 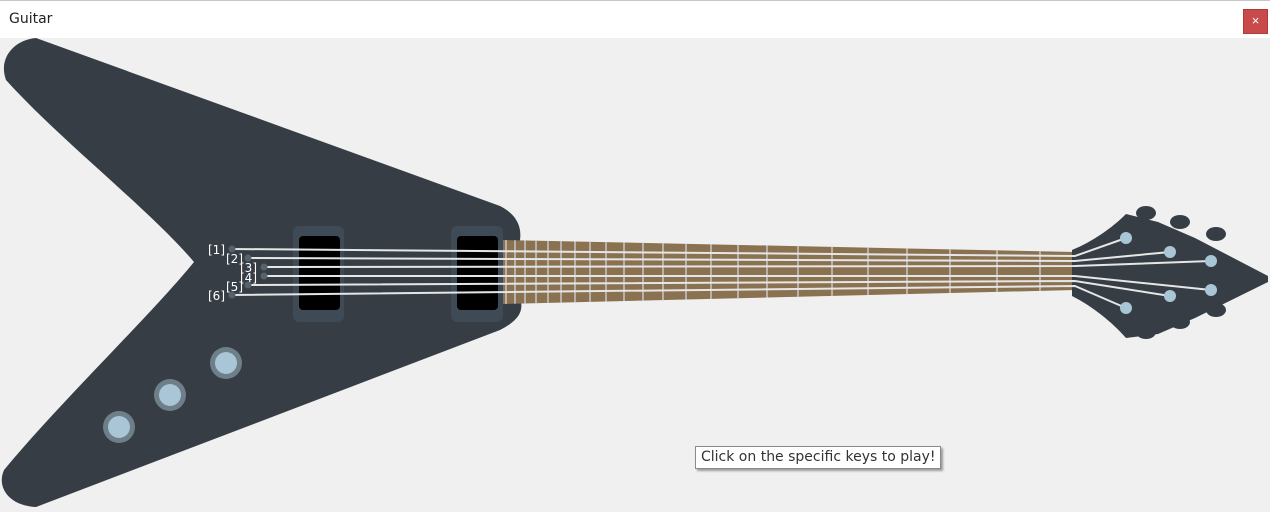 I want to click on string-label-5: [5], so click(x=234, y=287).